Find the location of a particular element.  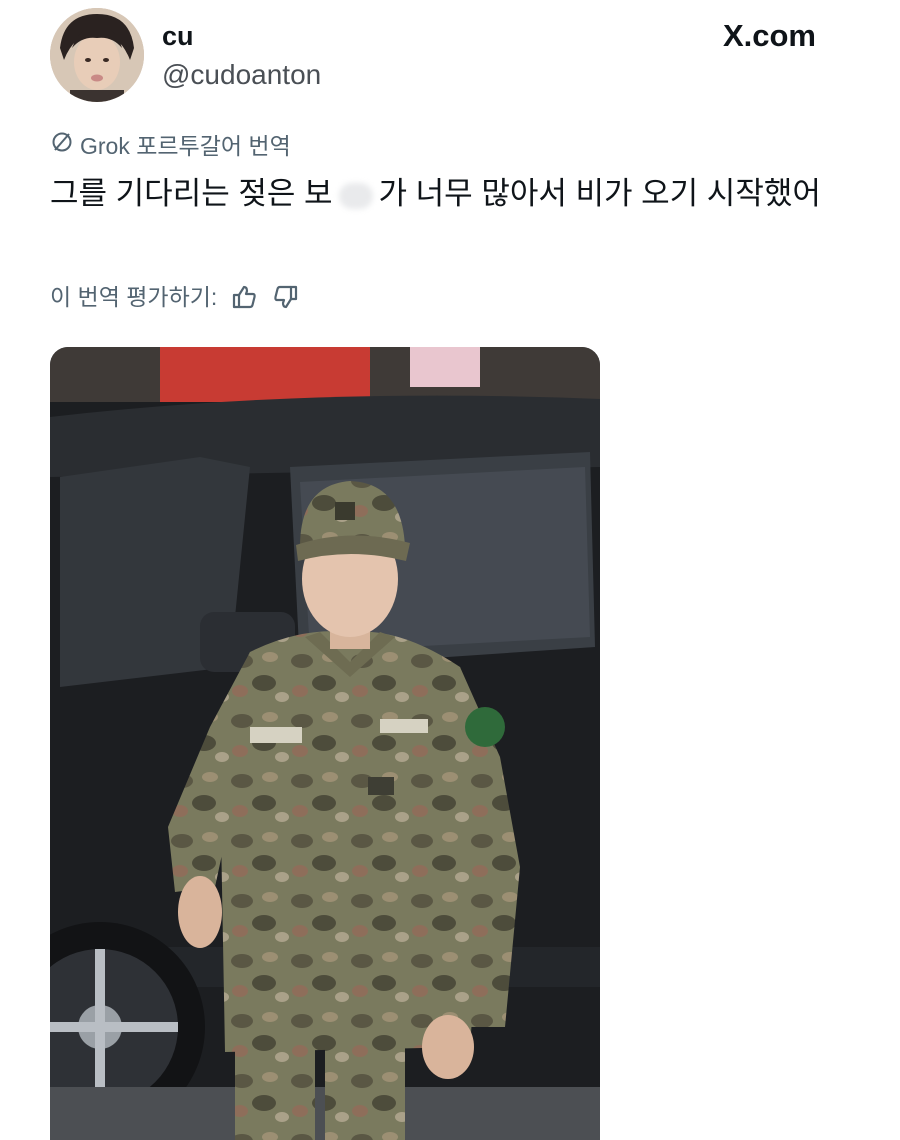

avatar is located at coordinates (97, 55).